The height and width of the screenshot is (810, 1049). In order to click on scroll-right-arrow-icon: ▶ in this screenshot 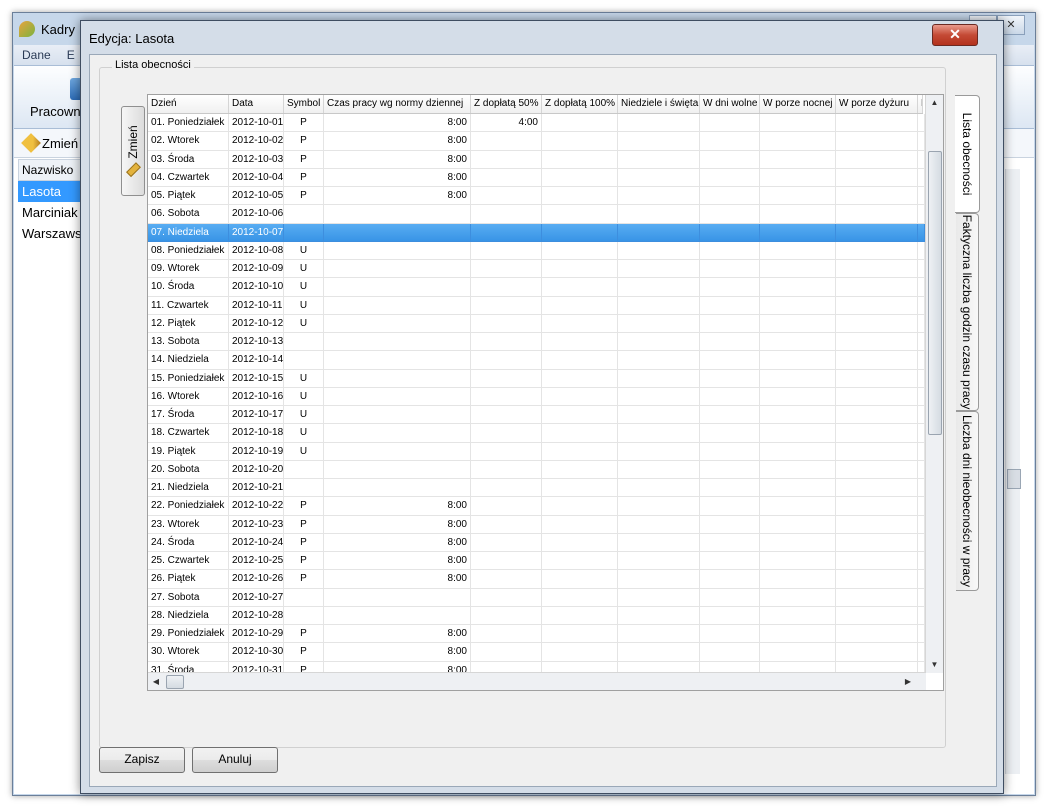, I will do `click(908, 681)`.